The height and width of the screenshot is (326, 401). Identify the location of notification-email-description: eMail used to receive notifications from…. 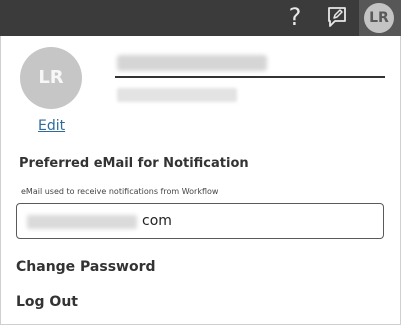
(120, 191).